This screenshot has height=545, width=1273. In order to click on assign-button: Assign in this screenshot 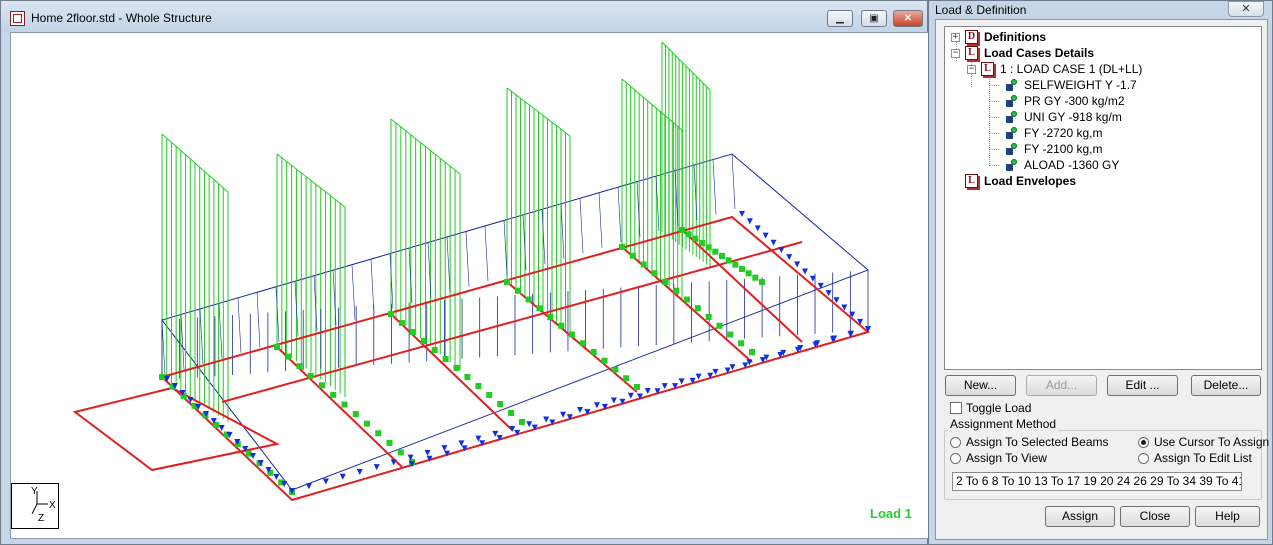, I will do `click(1080, 516)`.